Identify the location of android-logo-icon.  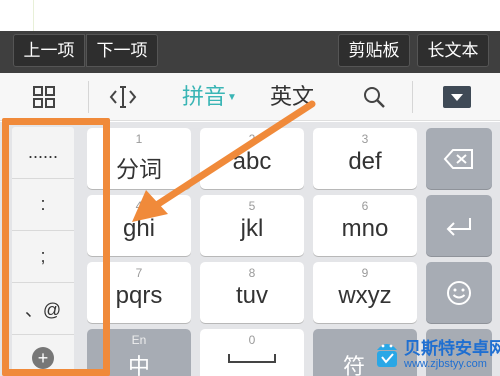
(387, 355).